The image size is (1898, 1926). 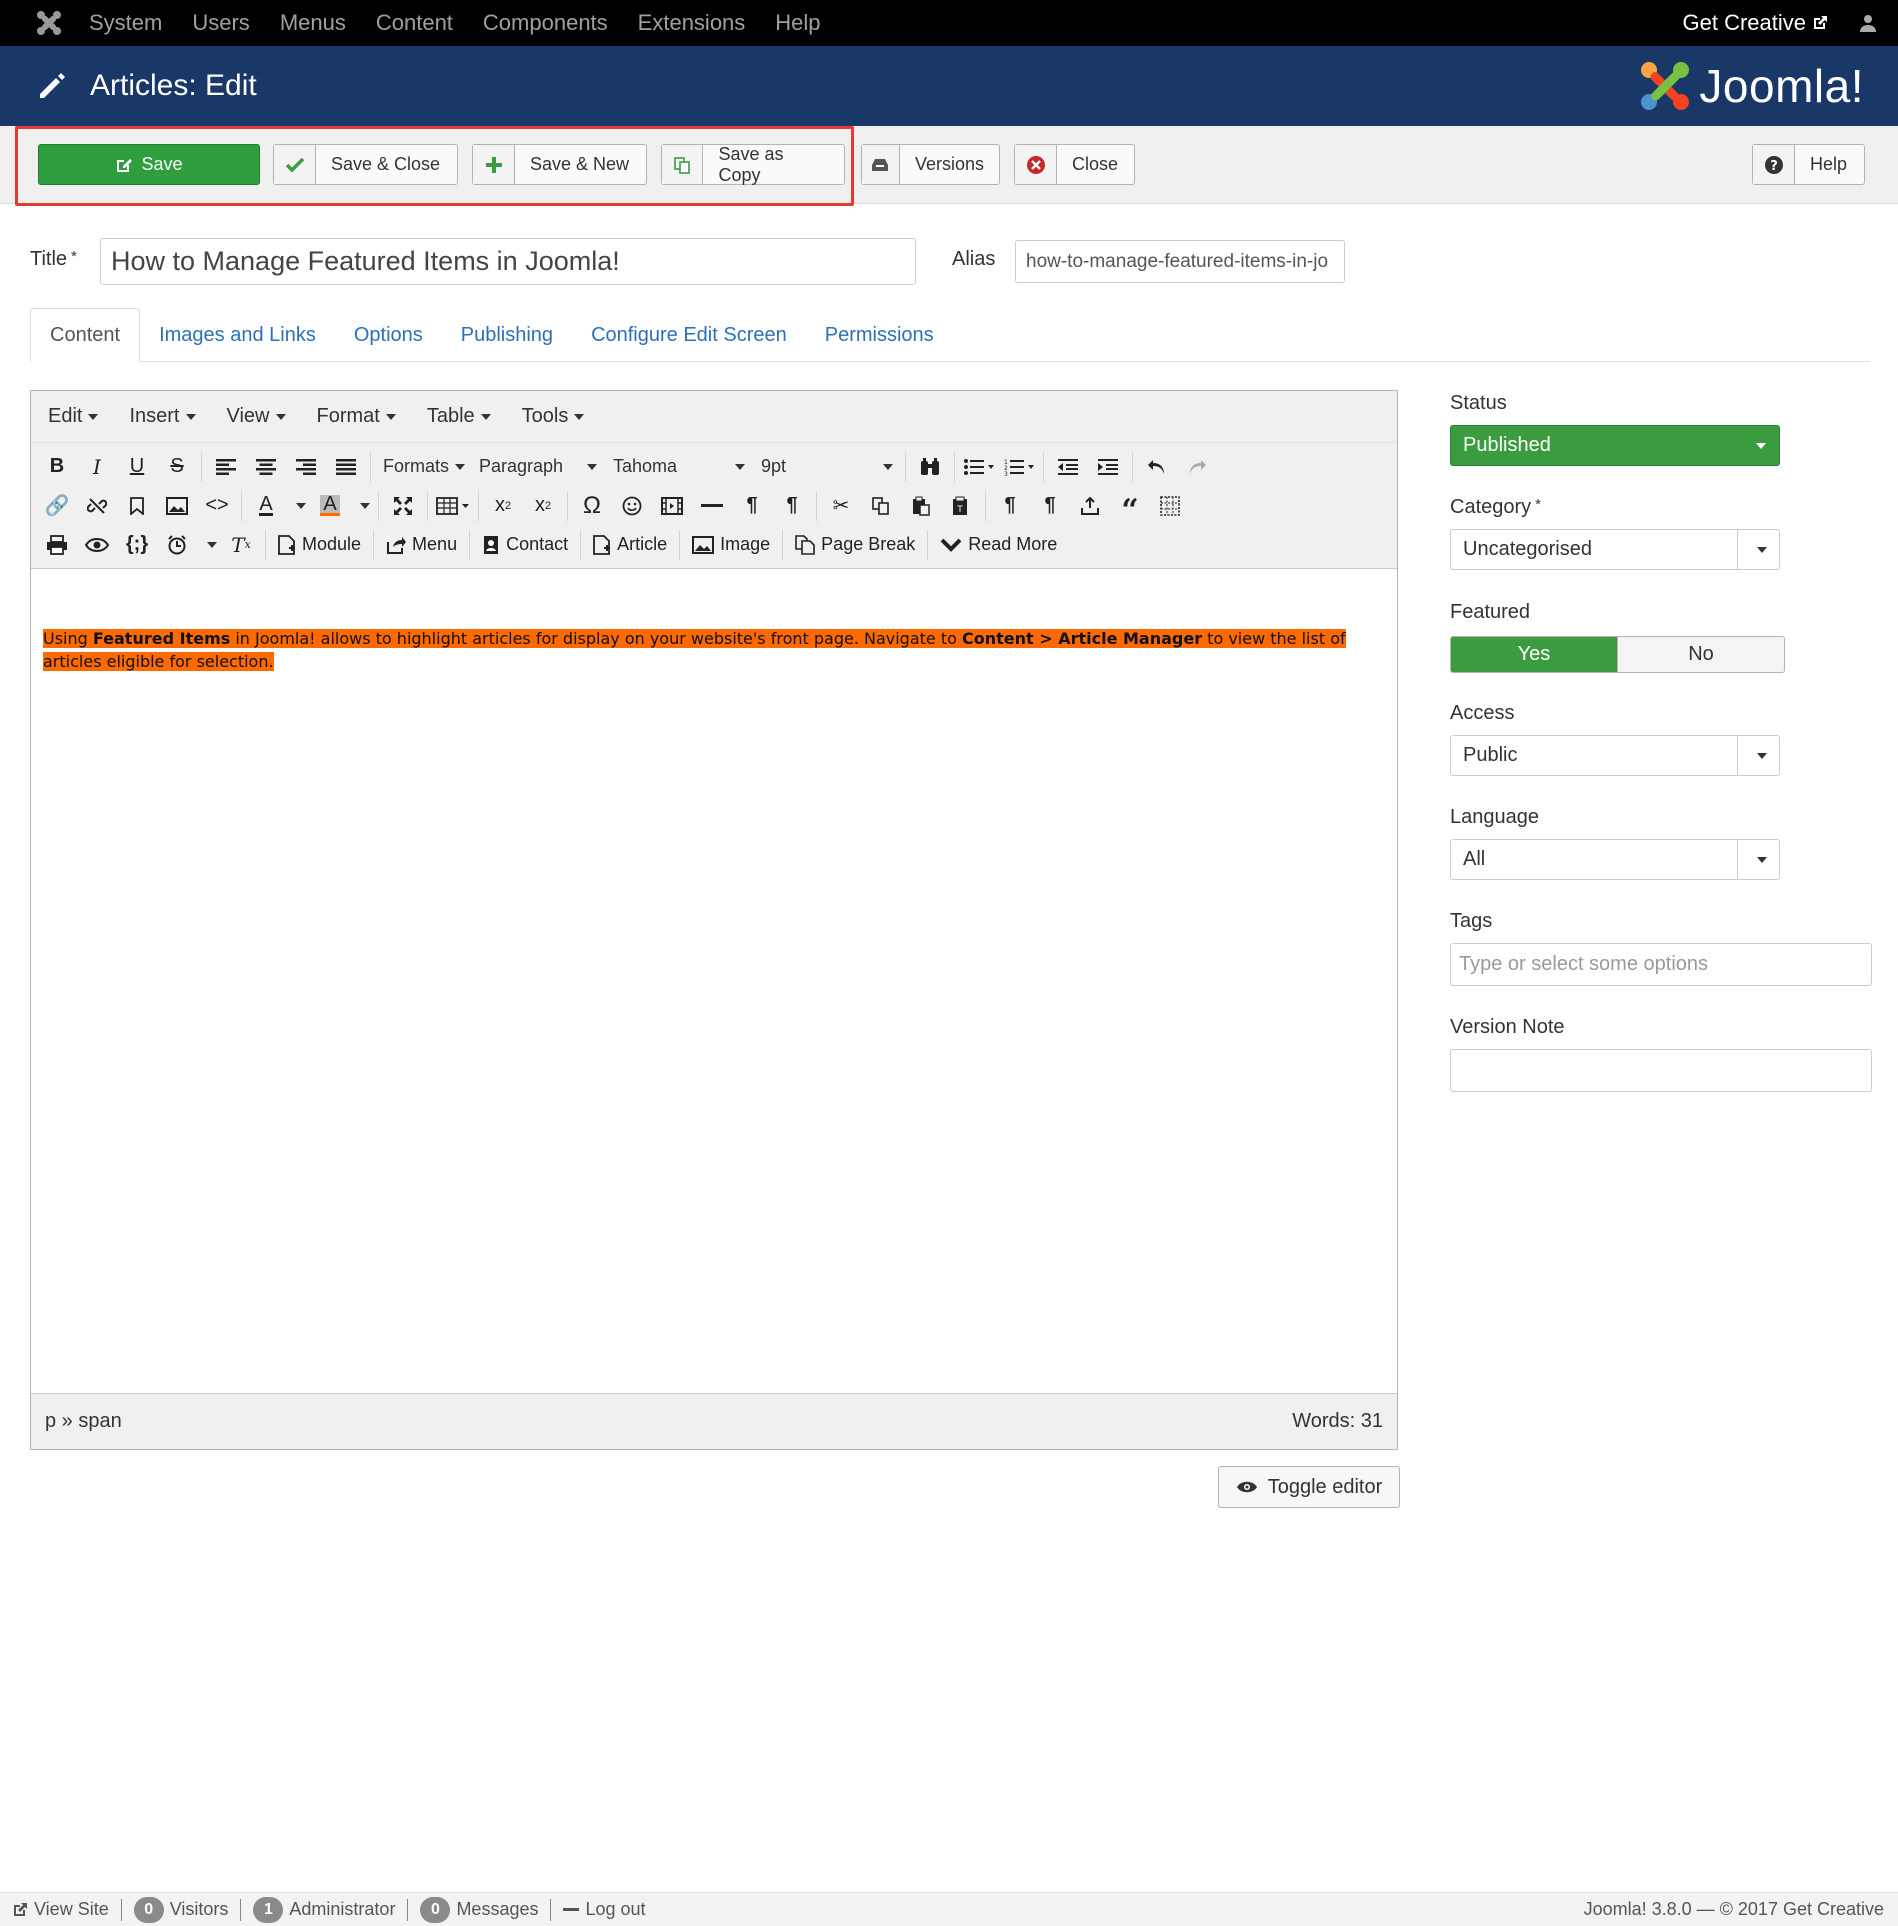 I want to click on insert-image-icon, so click(x=177, y=506).